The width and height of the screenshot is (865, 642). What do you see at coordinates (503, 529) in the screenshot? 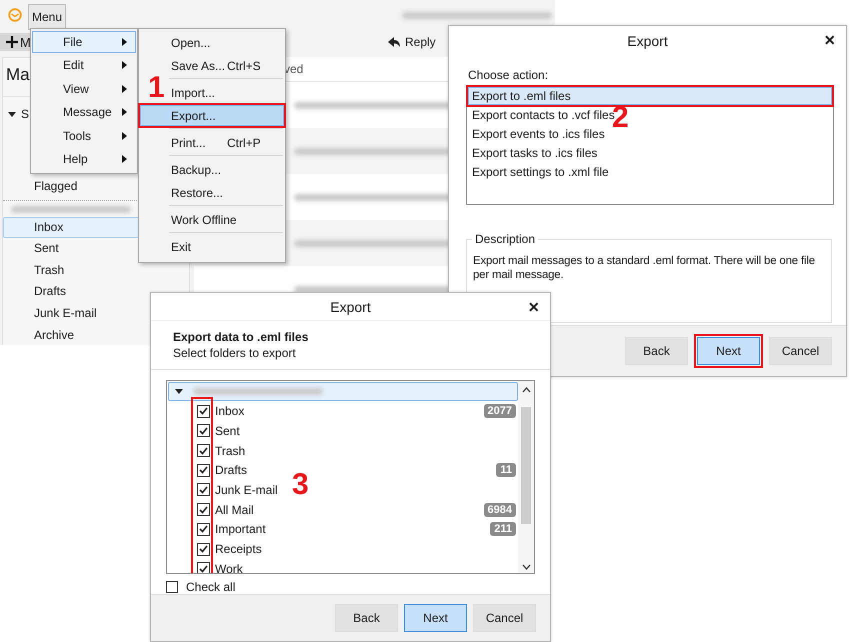
I see `count-badge: 211` at bounding box center [503, 529].